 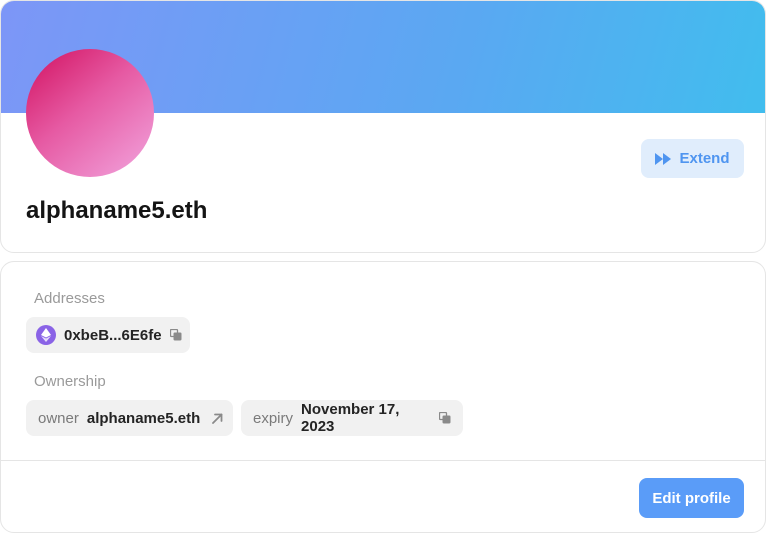 I want to click on ethereum-icon, so click(x=46, y=335).